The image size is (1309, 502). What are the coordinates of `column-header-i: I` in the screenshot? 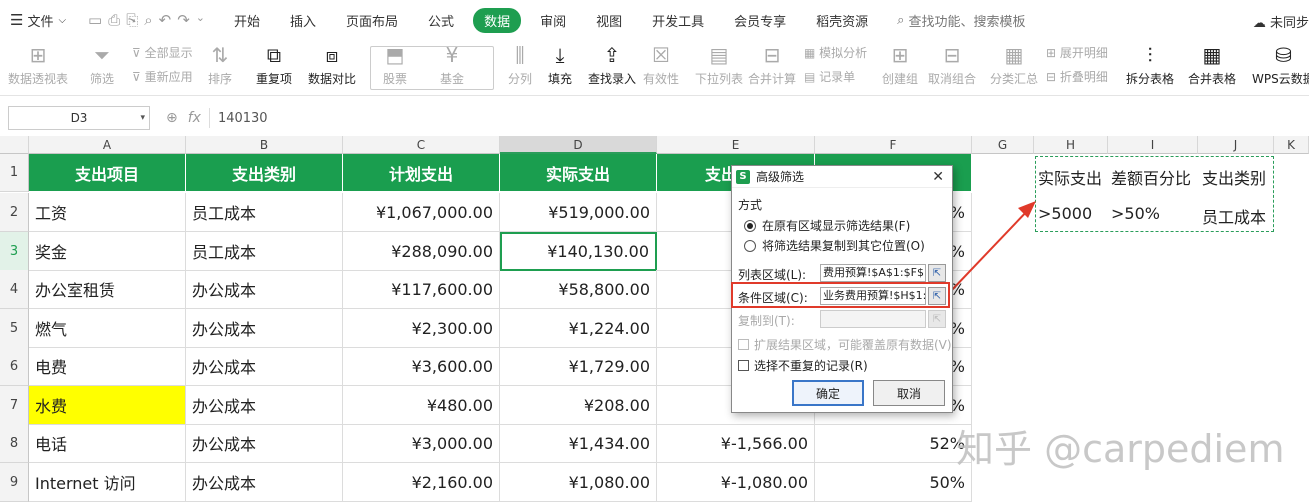 It's located at (1153, 145).